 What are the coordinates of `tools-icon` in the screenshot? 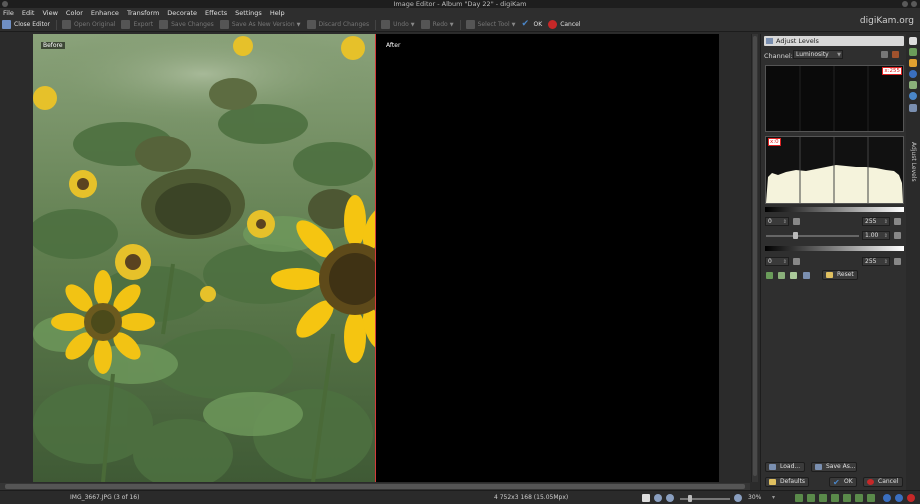 It's located at (913, 108).